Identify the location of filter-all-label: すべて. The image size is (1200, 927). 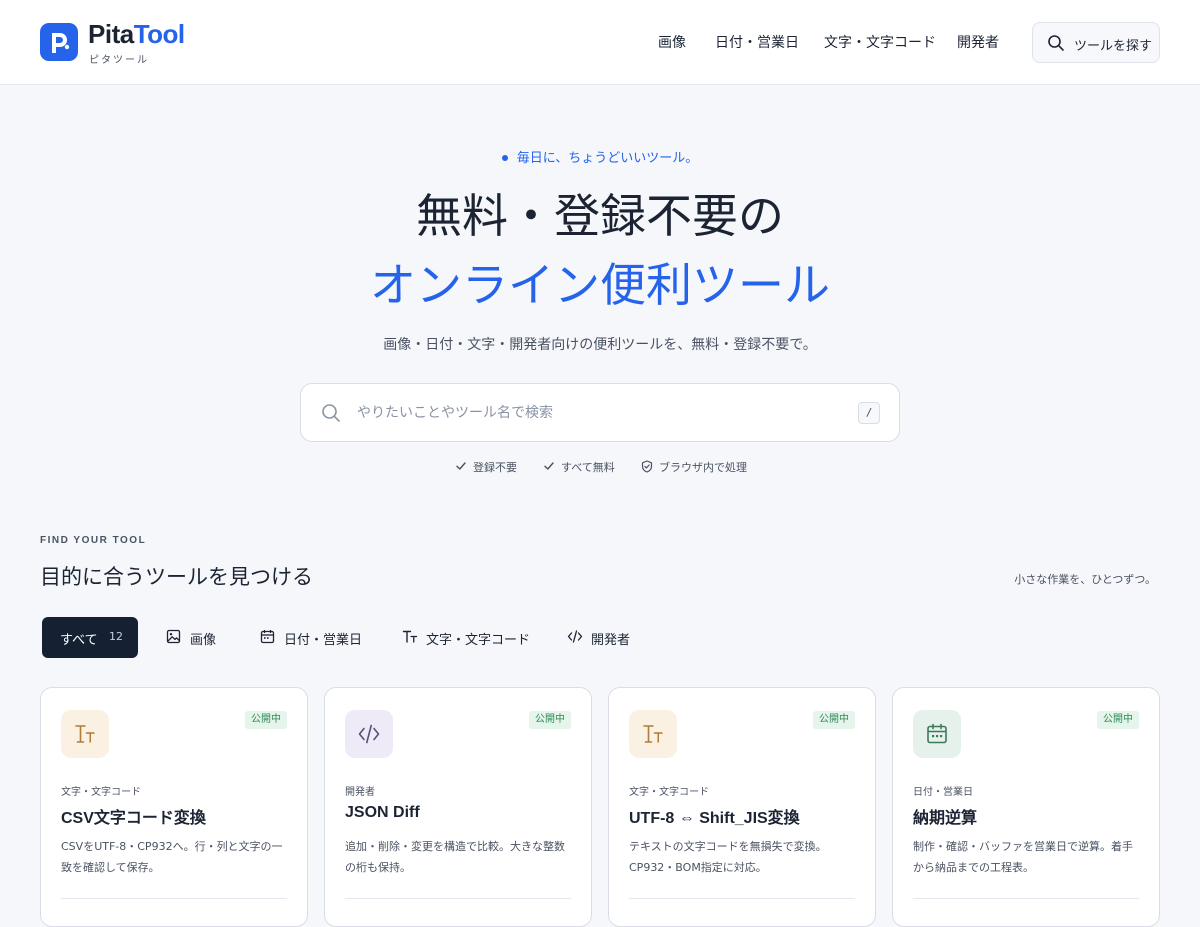
(79, 640).